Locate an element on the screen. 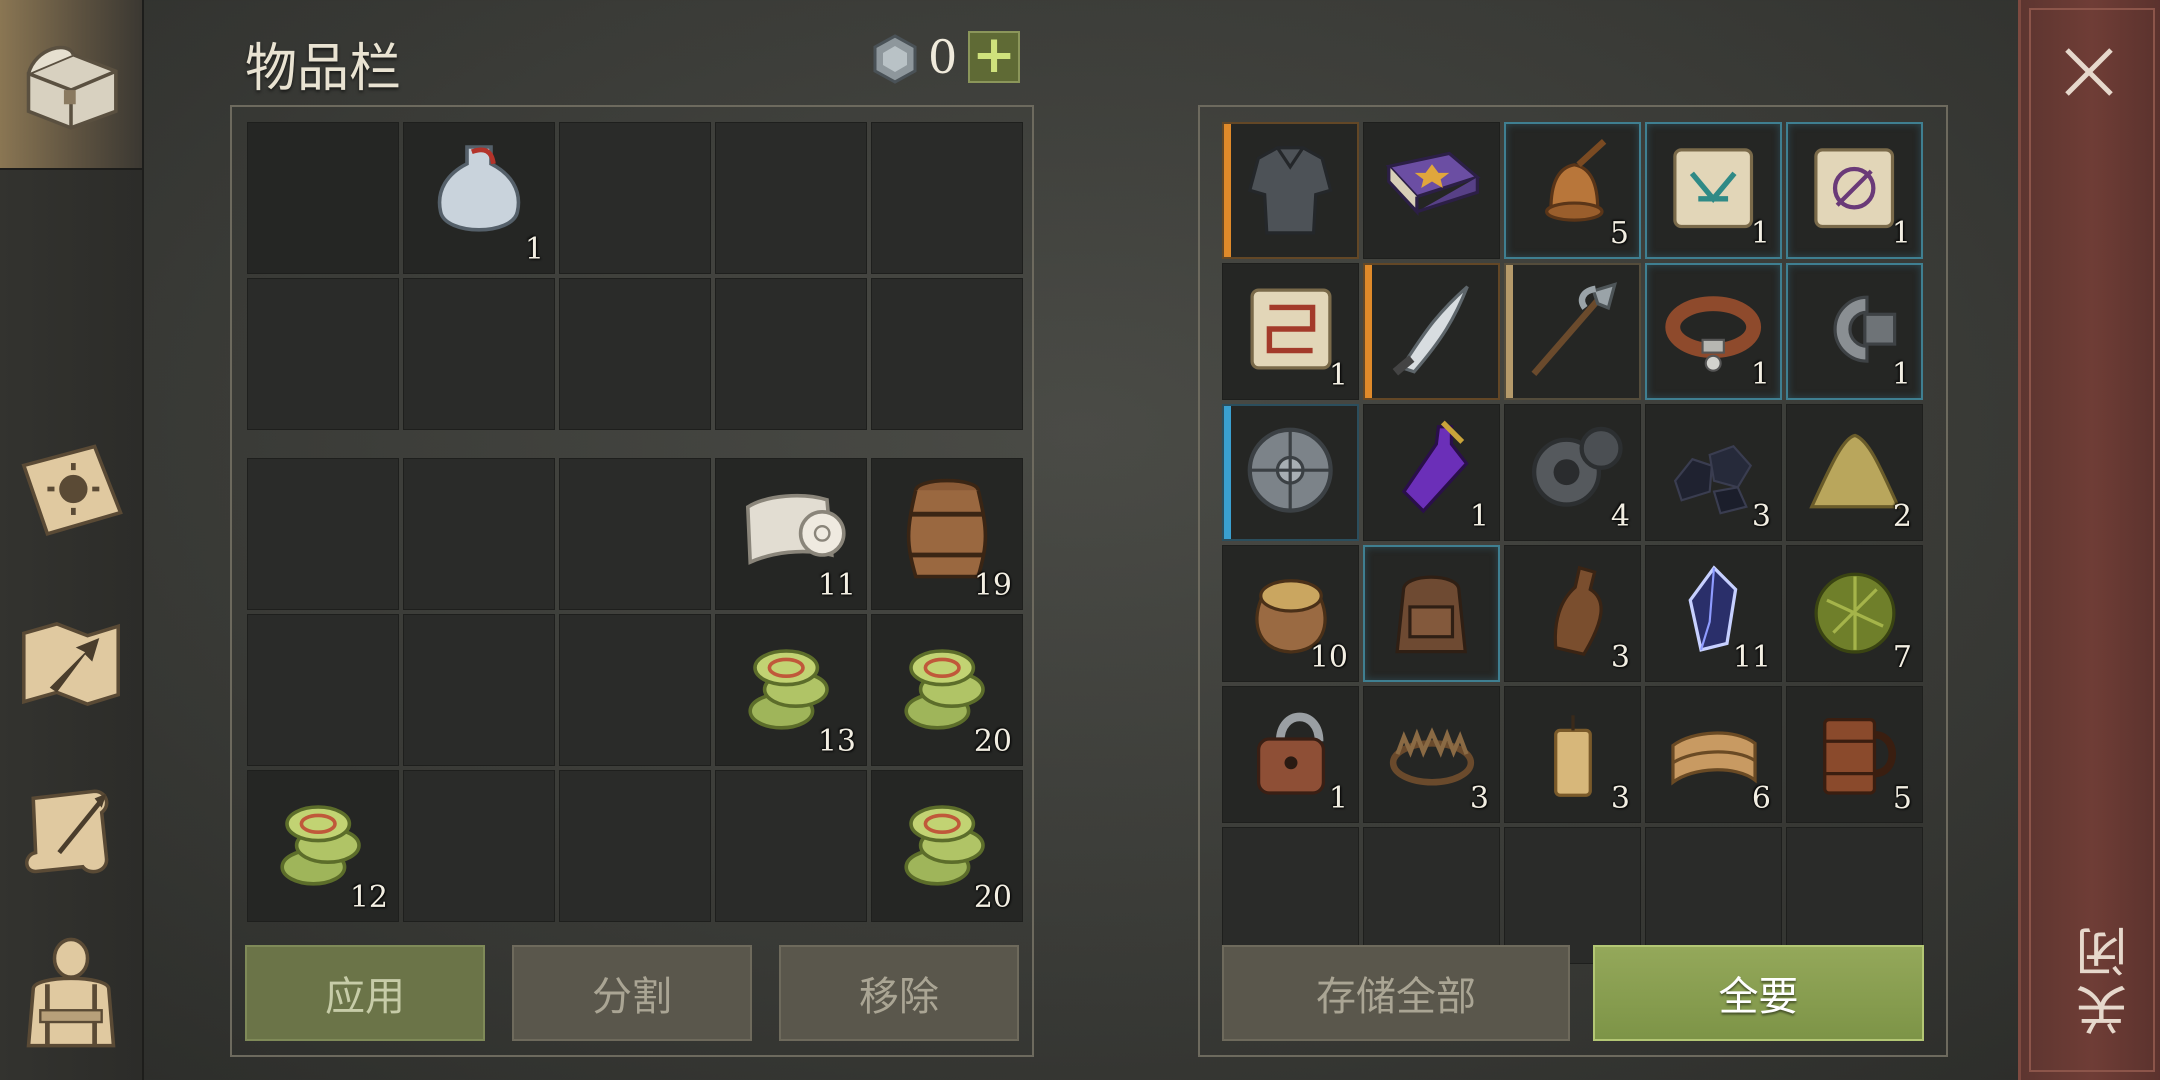 This screenshot has width=2160, height=1080. inventory-slot: 7 is located at coordinates (1854, 613).